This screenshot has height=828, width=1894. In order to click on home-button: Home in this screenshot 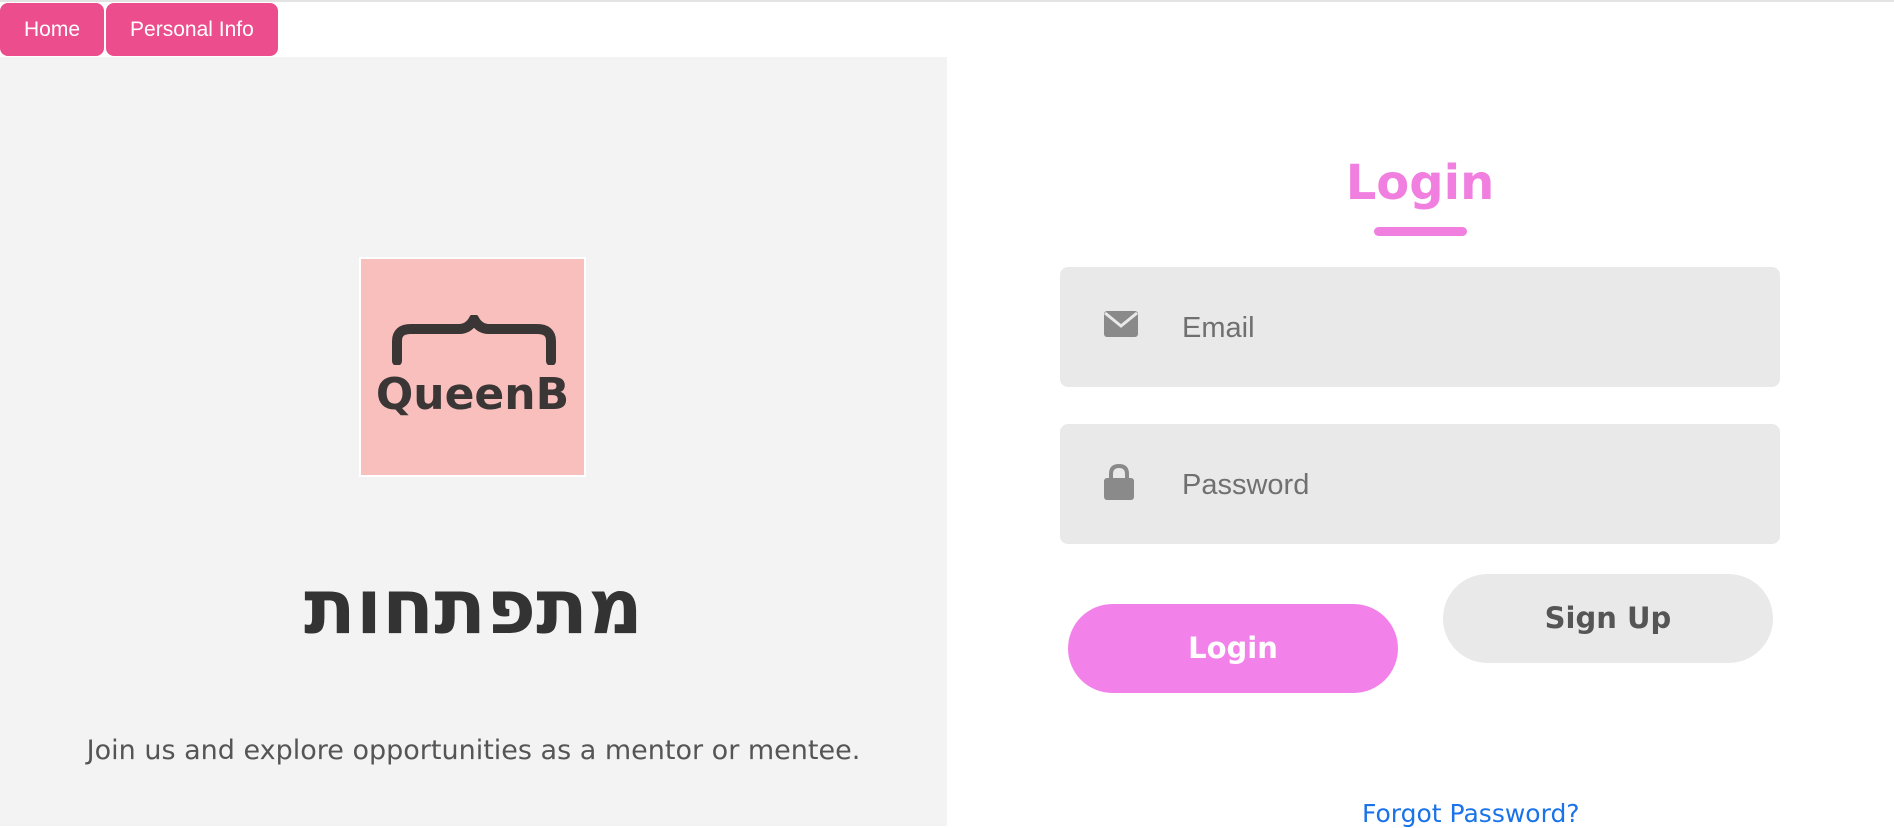, I will do `click(52, 29)`.